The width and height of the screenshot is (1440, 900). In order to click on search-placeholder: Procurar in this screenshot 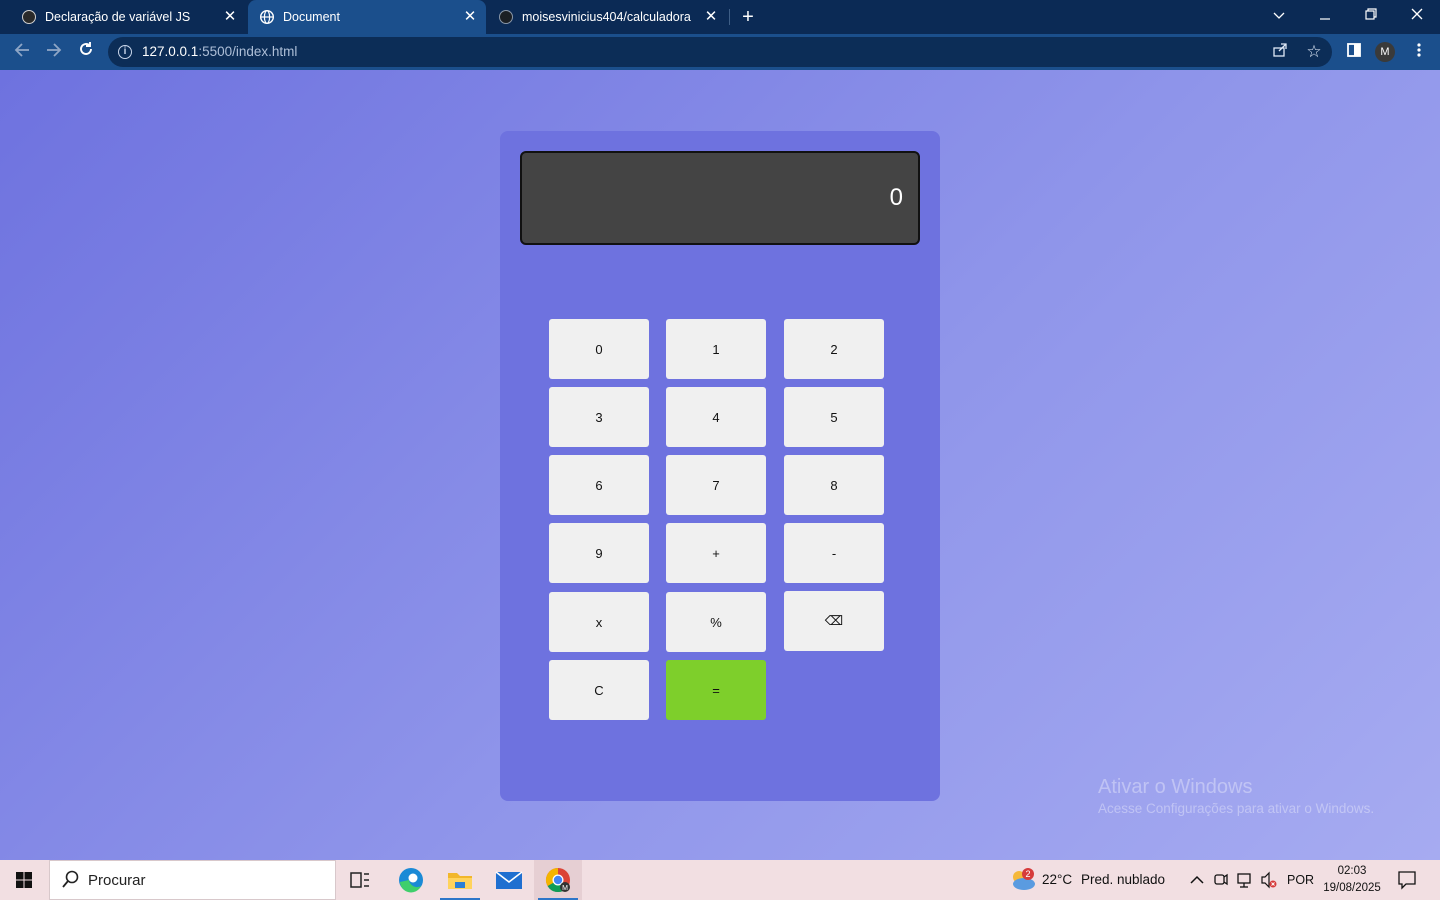, I will do `click(117, 880)`.